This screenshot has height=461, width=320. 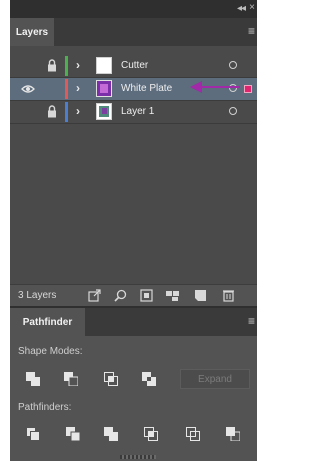 What do you see at coordinates (45, 407) in the screenshot?
I see `pathfinders-label: Pathfinders:` at bounding box center [45, 407].